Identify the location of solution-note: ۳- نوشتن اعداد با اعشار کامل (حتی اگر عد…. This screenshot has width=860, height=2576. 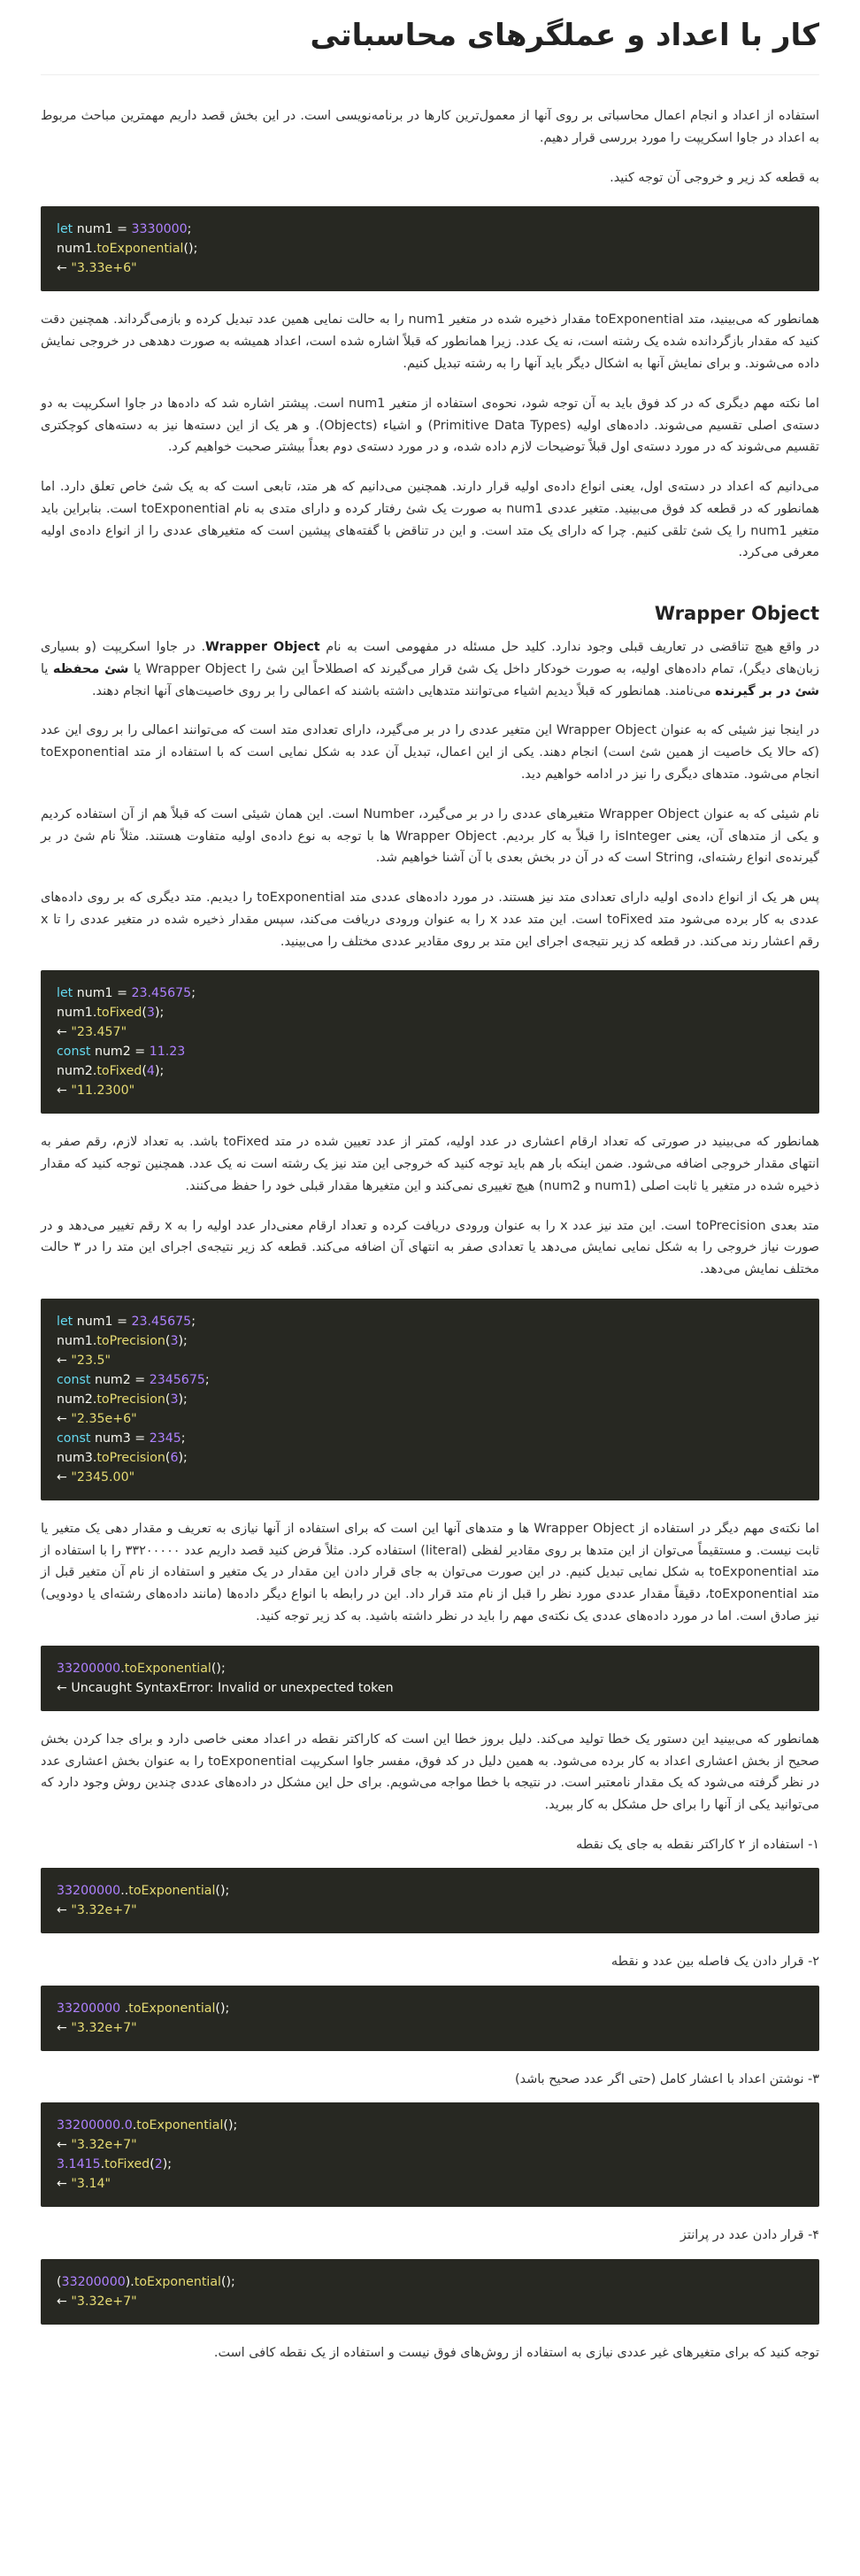
(667, 2078).